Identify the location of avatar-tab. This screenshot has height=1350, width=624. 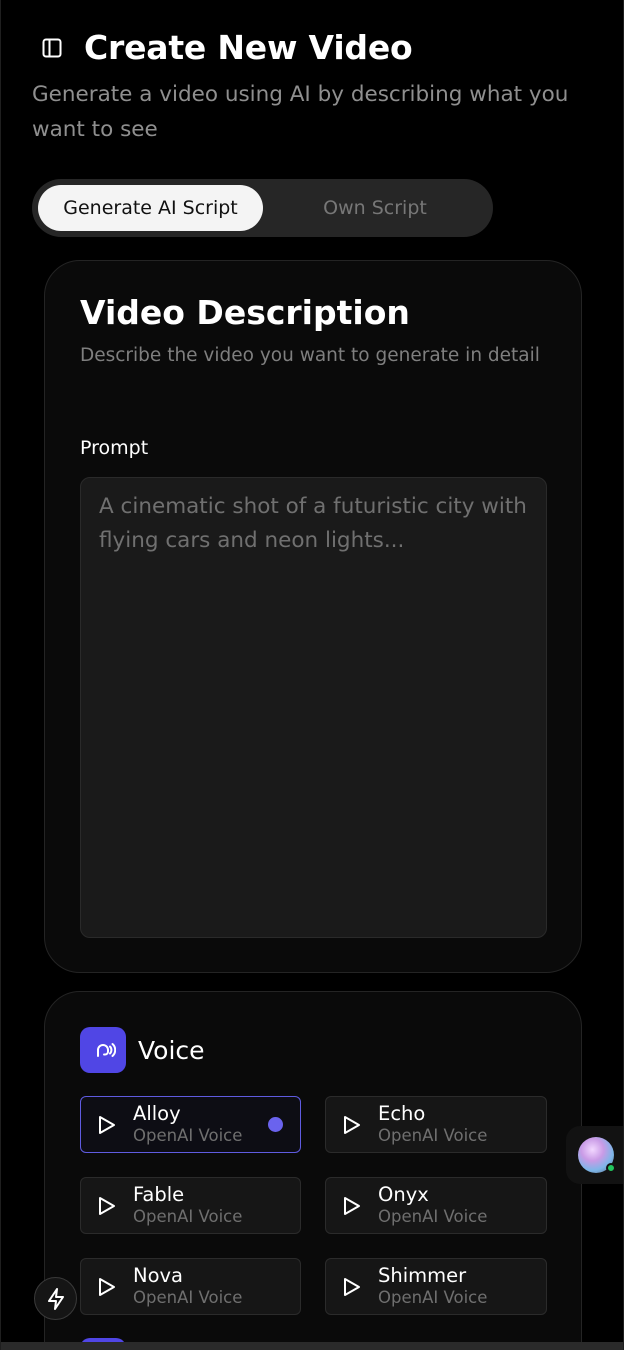
(594, 1155).